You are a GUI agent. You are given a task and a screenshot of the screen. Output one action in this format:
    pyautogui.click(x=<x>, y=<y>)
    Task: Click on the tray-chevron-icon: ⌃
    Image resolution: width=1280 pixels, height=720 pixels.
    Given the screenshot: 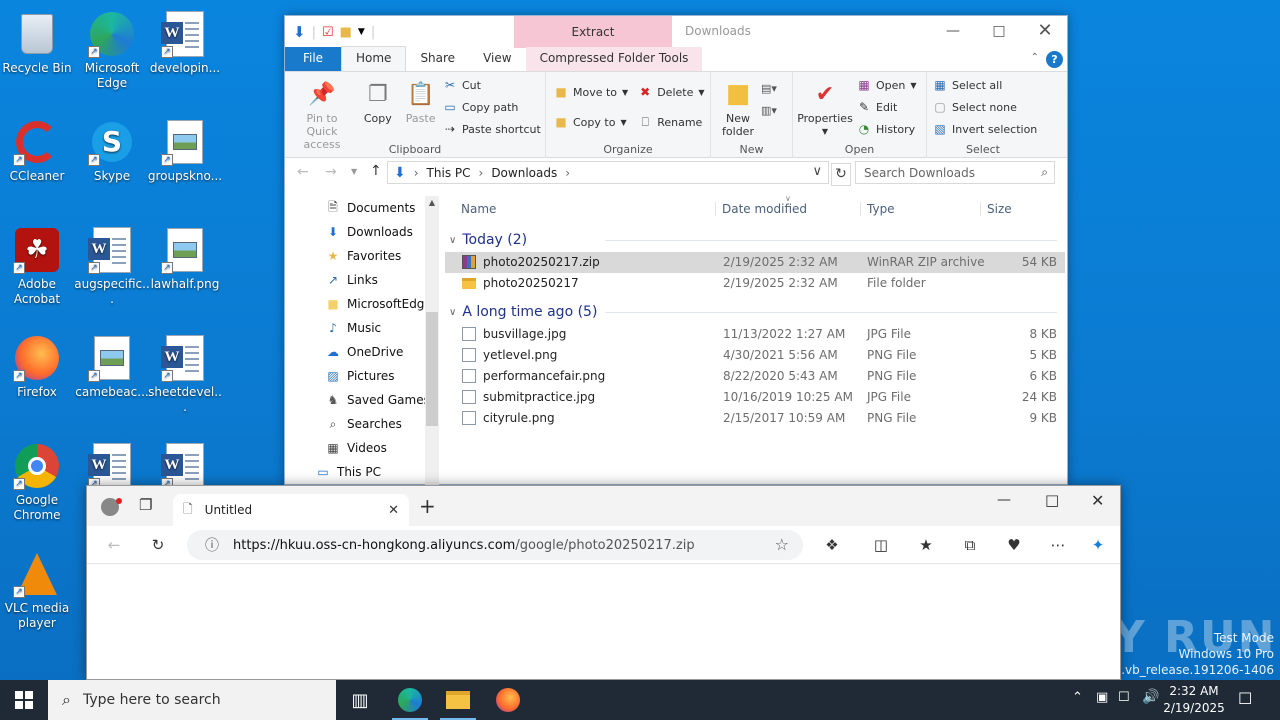 What is the action you would take?
    pyautogui.click(x=1077, y=697)
    